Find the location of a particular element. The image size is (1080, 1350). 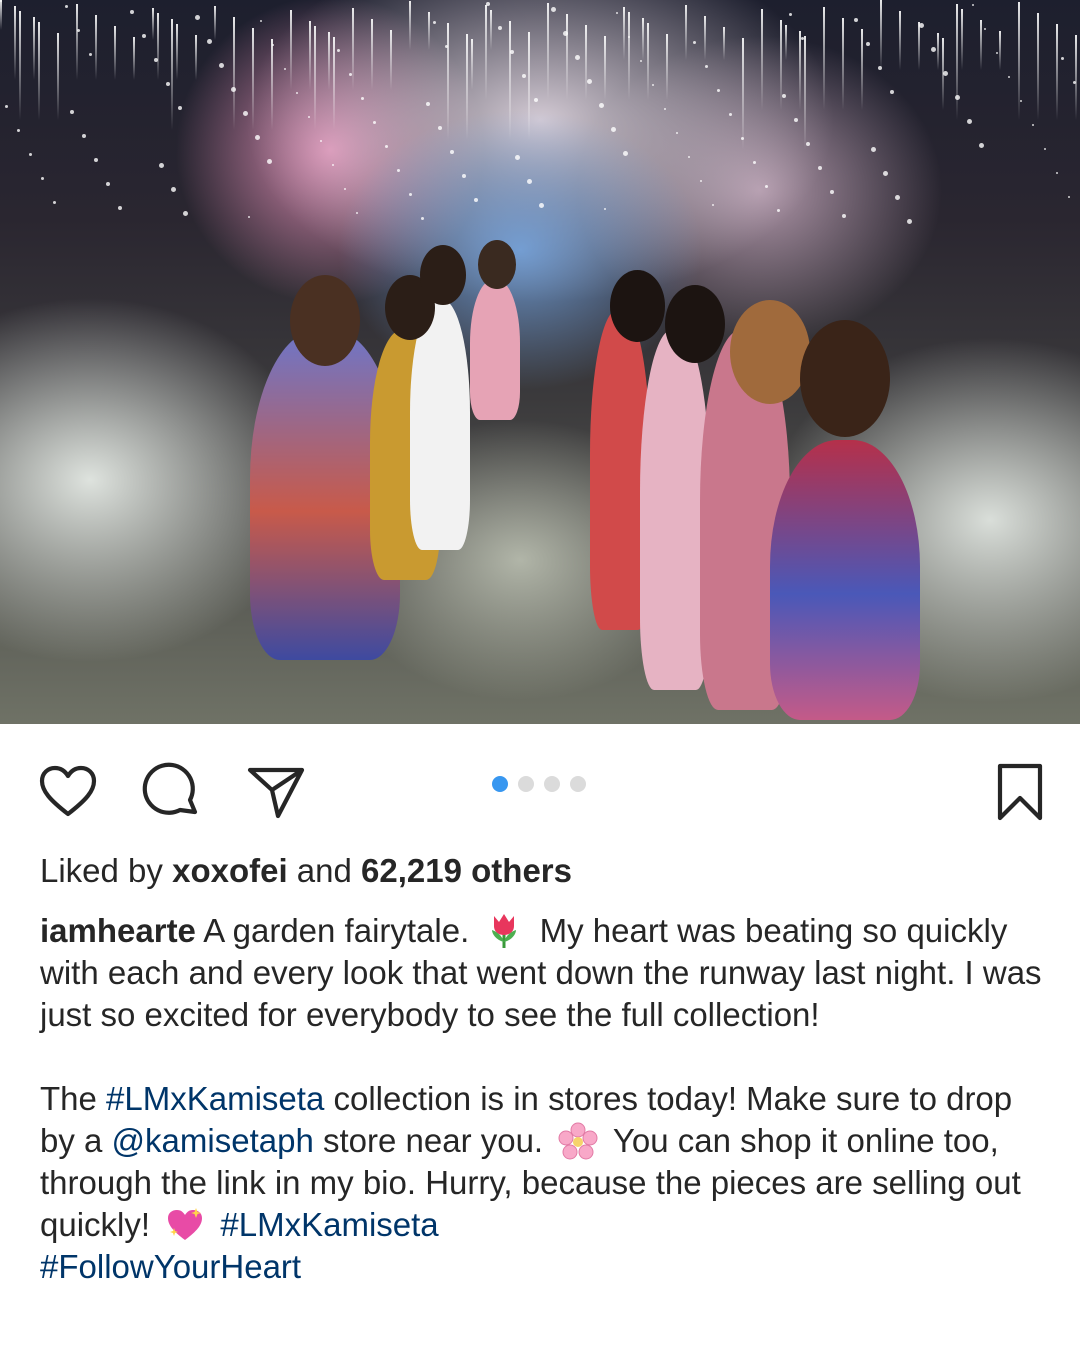

caption-text is located at coordinates (215, 1224).